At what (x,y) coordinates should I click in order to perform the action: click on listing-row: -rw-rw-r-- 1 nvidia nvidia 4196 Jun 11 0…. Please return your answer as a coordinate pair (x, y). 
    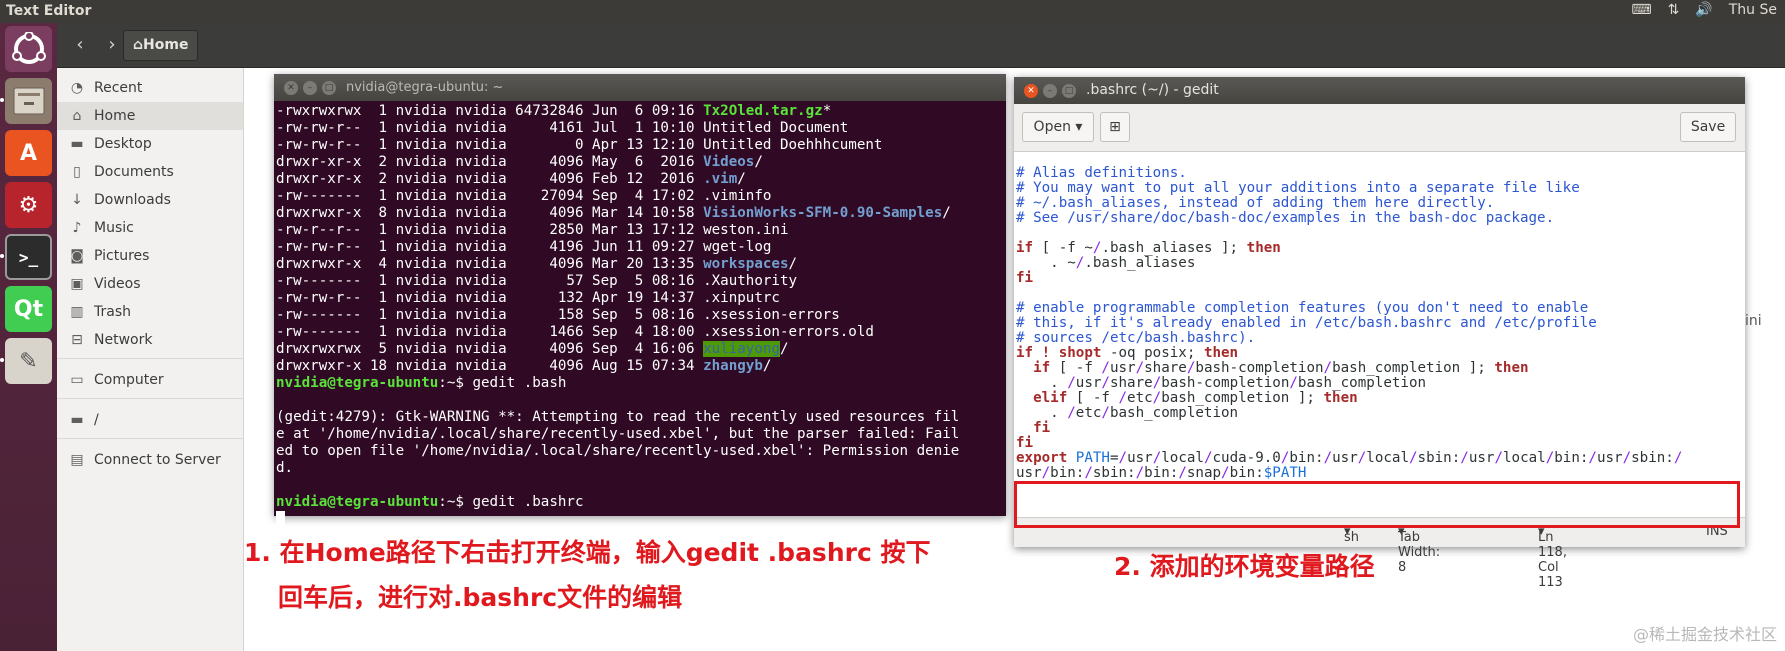
    Looking at the image, I should click on (640, 247).